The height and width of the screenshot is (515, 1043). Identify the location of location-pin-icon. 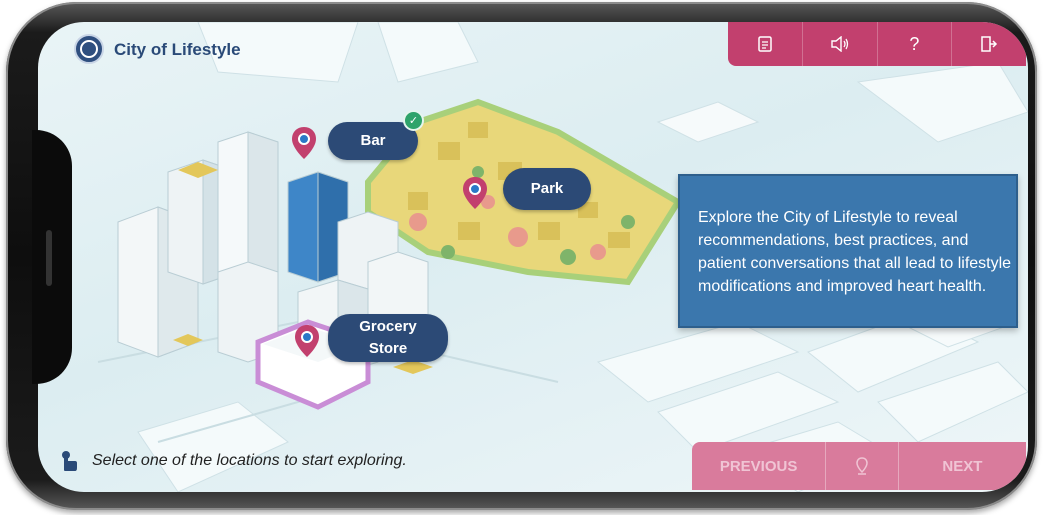
(862, 466).